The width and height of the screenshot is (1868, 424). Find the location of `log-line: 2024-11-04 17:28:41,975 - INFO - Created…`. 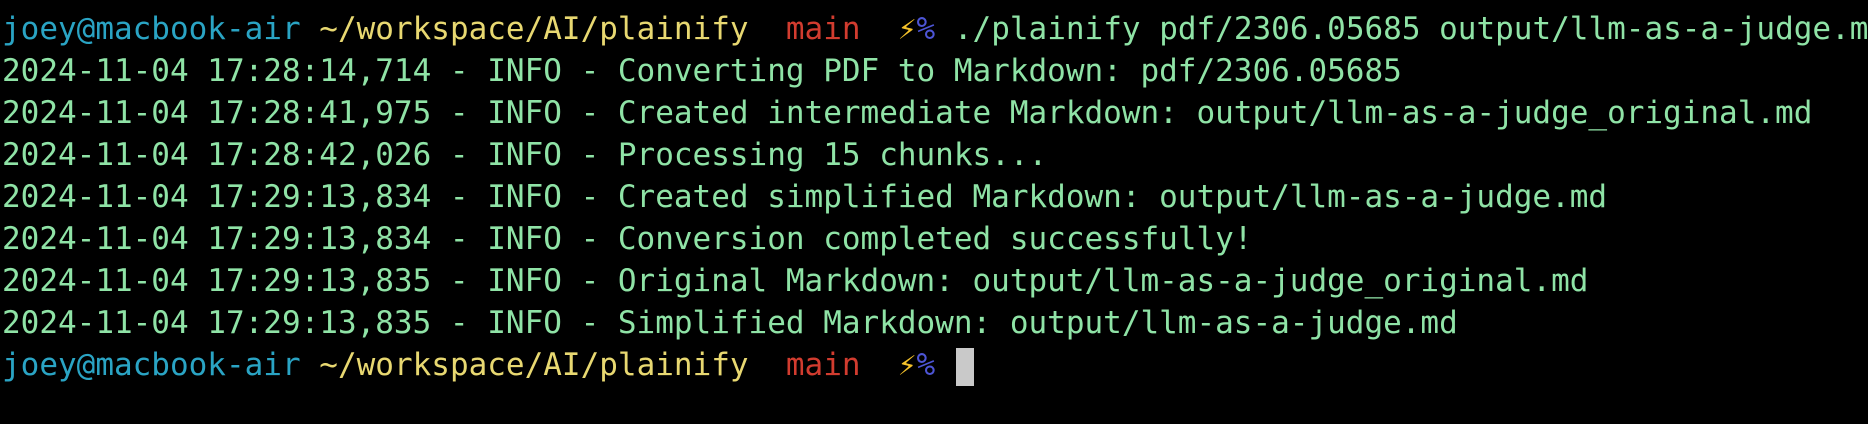

log-line: 2024-11-04 17:28:41,975 - INFO - Created… is located at coordinates (907, 113).